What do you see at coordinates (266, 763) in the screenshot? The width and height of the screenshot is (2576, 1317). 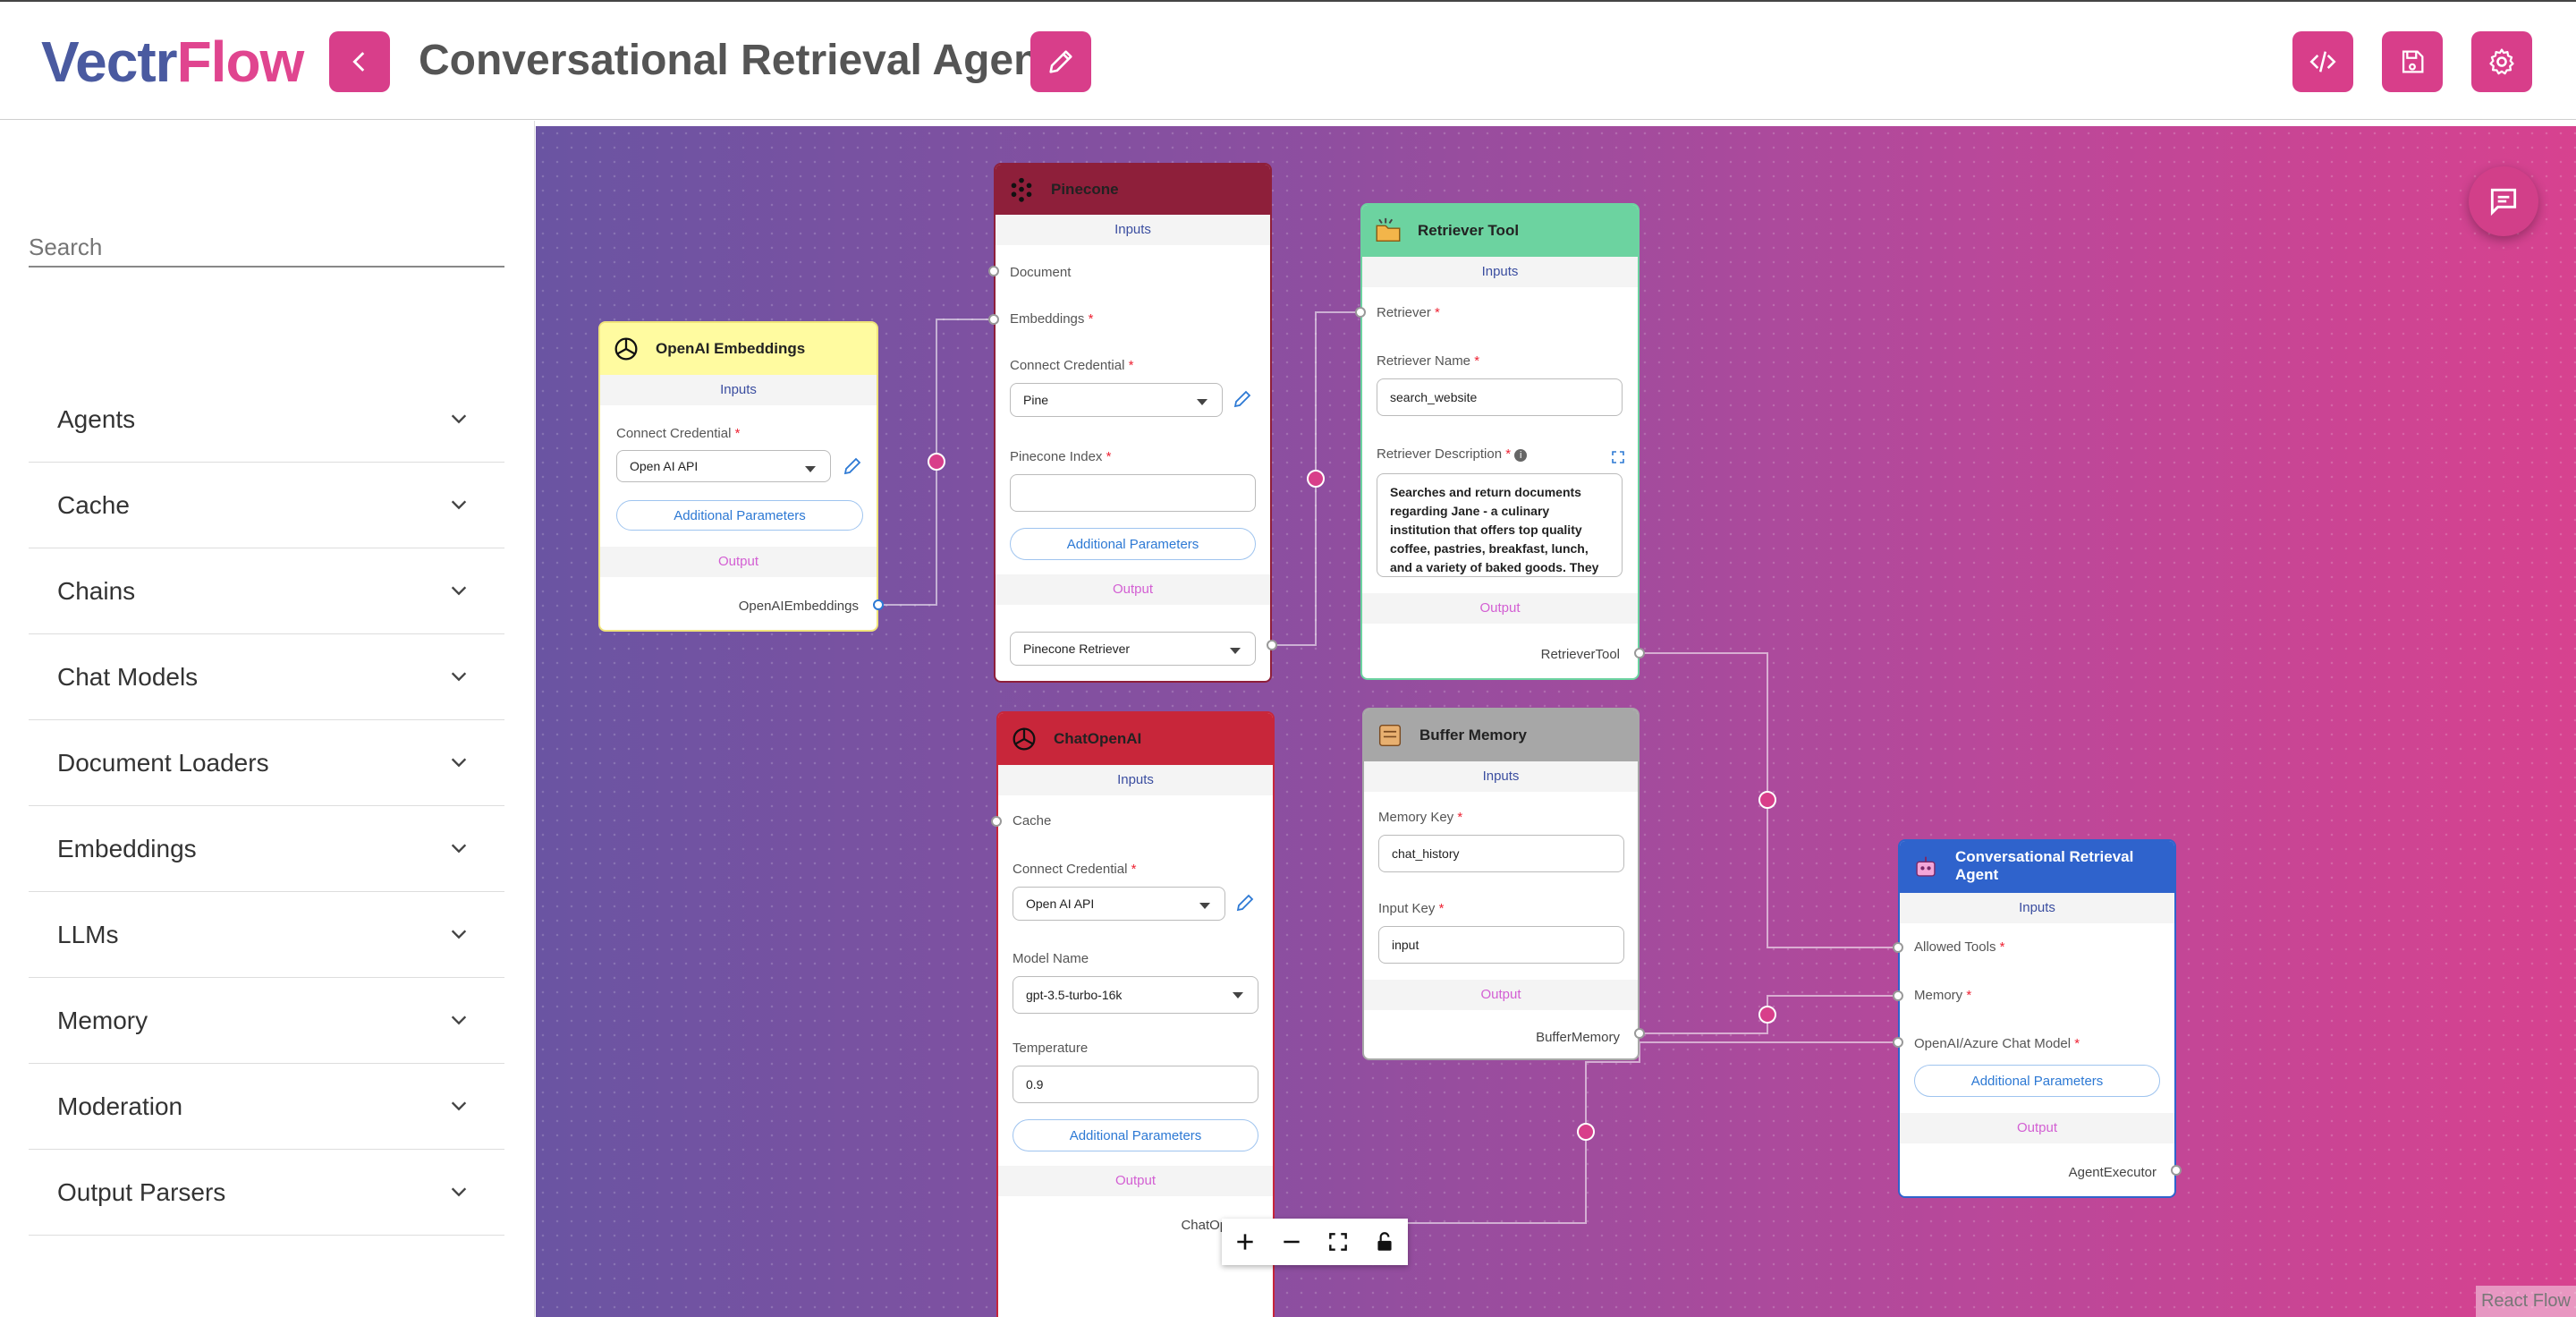 I see `sidebar-category: Document Loaders` at bounding box center [266, 763].